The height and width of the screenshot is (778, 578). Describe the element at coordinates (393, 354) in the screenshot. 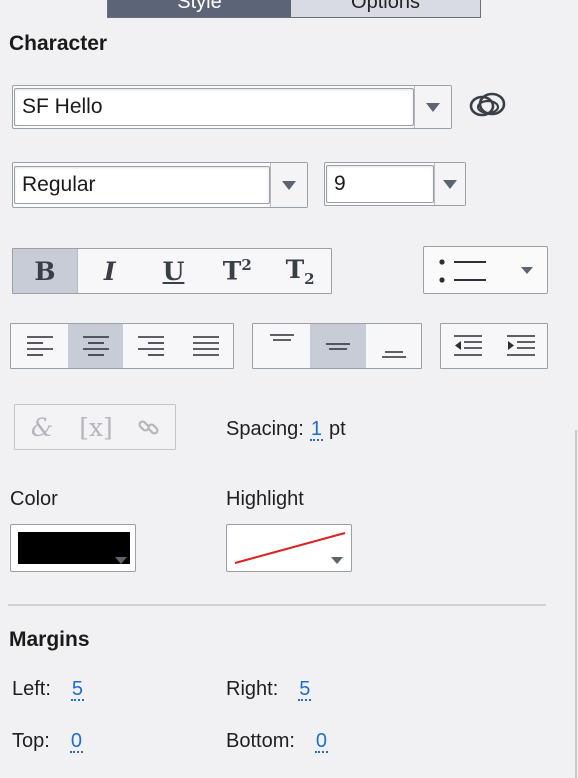

I see `align-bottom-icon` at that location.